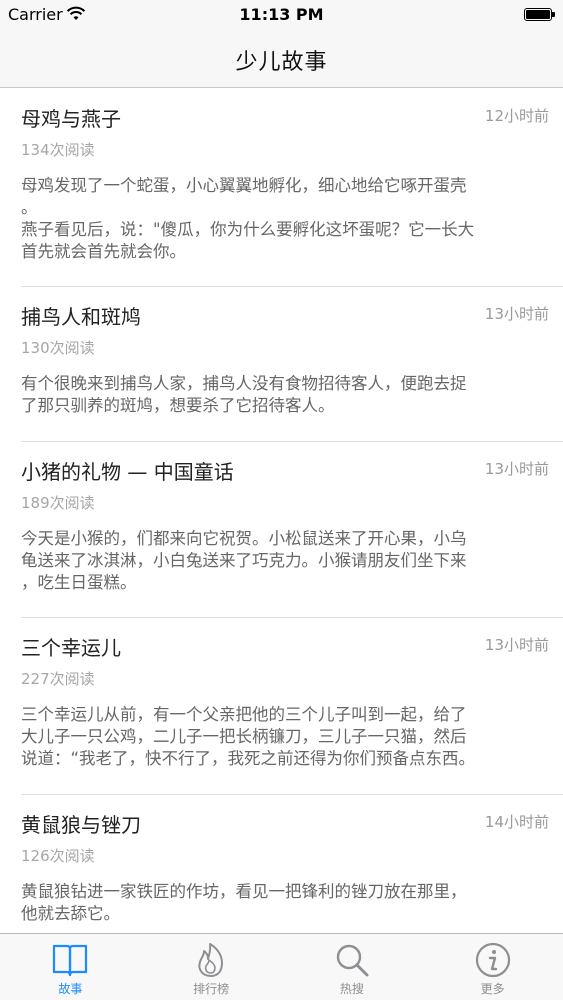 The width and height of the screenshot is (563, 1000). What do you see at coordinates (70, 989) in the screenshot?
I see `tab-stories-label: 故事` at bounding box center [70, 989].